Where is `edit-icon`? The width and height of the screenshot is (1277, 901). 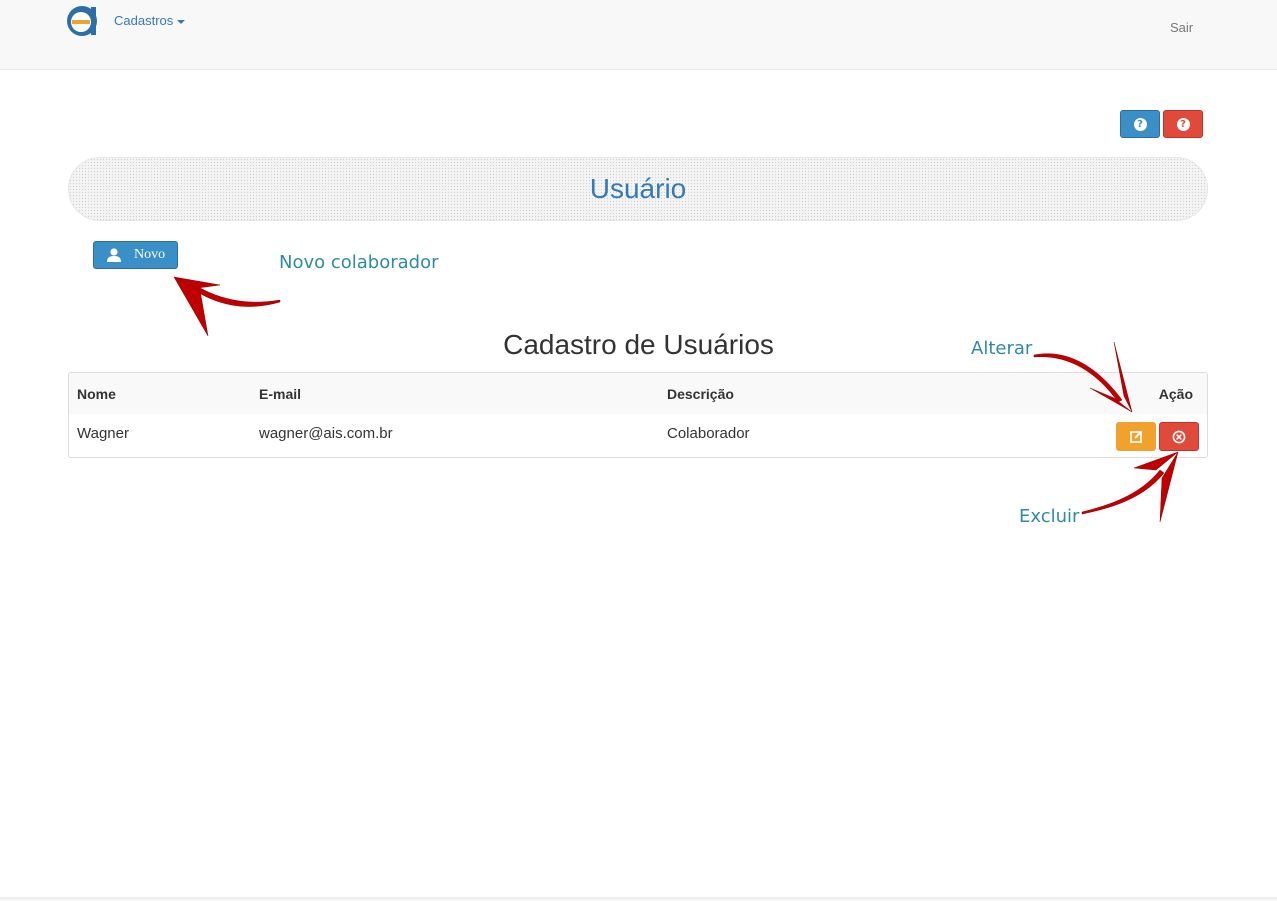 edit-icon is located at coordinates (1135, 436).